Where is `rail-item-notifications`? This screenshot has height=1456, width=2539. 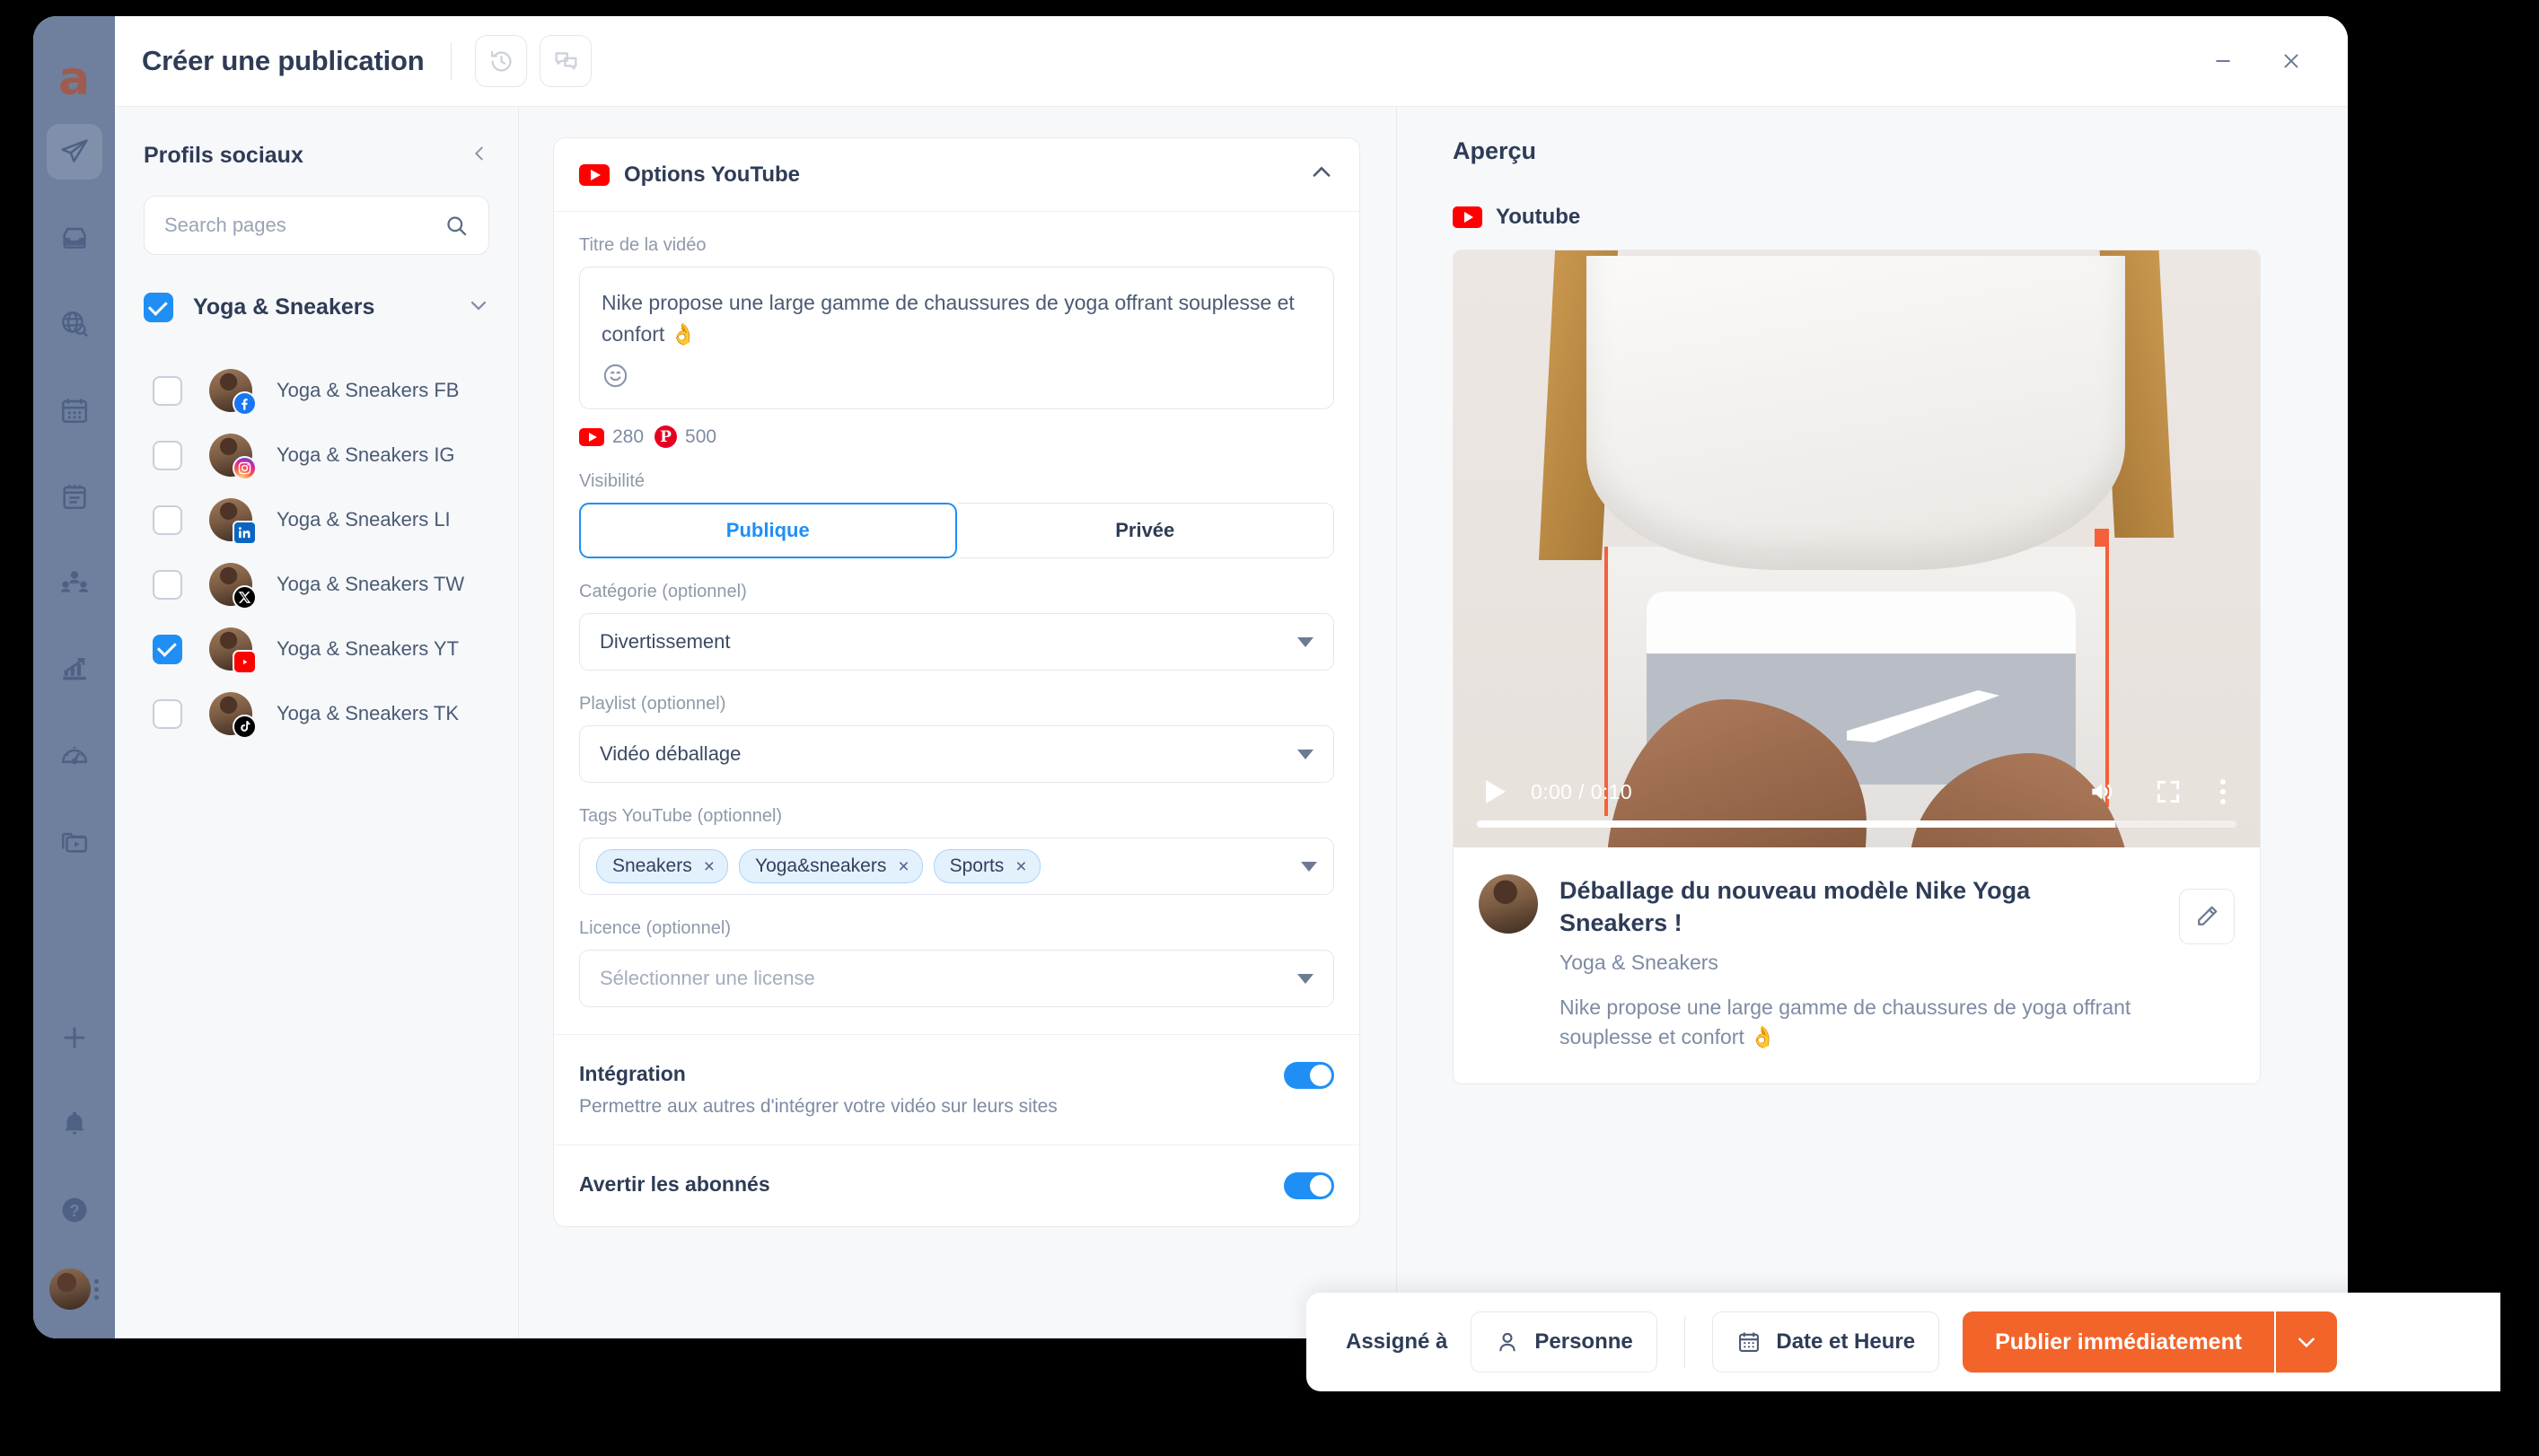 rail-item-notifications is located at coordinates (75, 1124).